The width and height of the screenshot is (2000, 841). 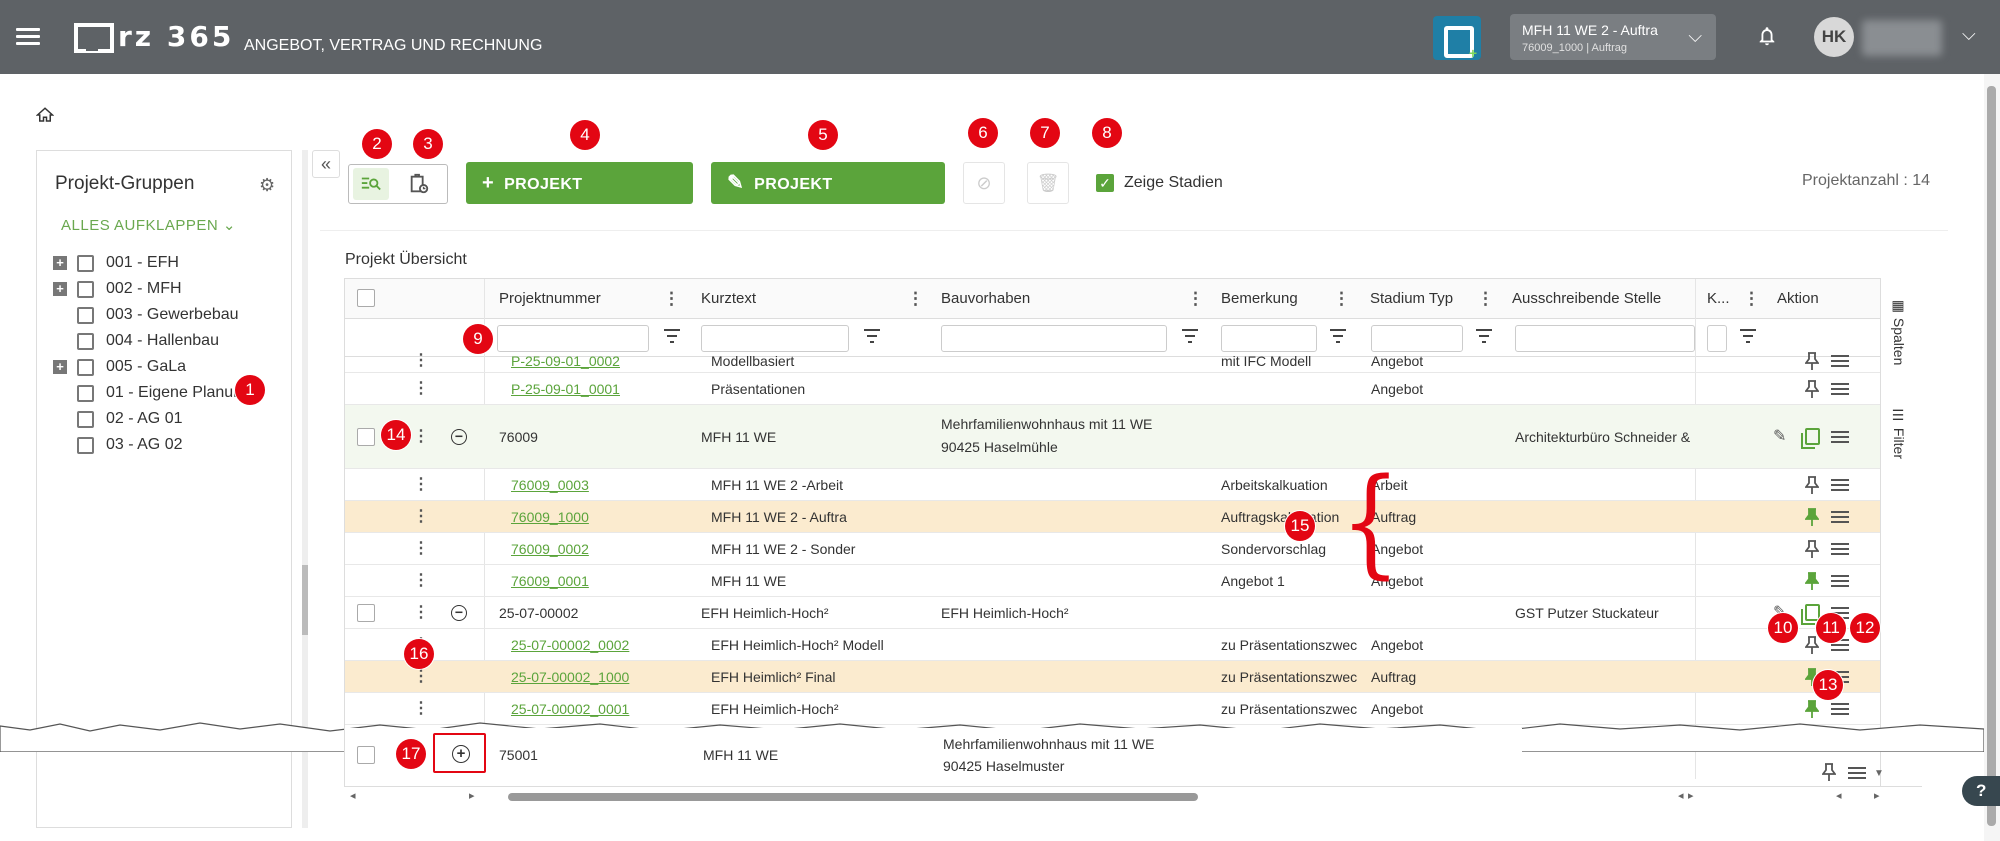 I want to click on cell-projektnummer-link: P-25-09-01_0001, so click(x=565, y=389).